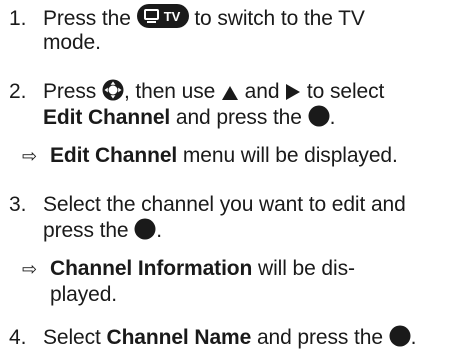  What do you see at coordinates (84, 294) in the screenshot?
I see `result-text: played.` at bounding box center [84, 294].